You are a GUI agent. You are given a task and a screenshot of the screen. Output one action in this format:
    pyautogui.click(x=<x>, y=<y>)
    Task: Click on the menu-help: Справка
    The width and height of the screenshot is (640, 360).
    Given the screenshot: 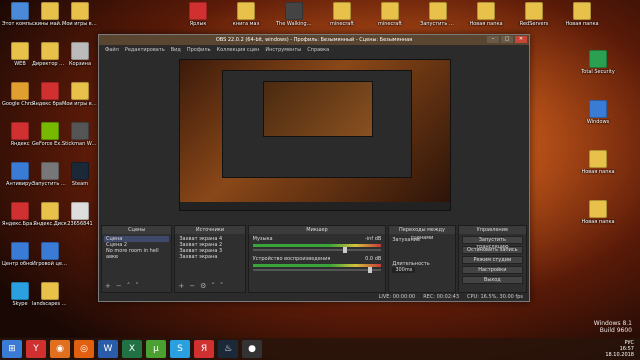 What is the action you would take?
    pyautogui.click(x=318, y=50)
    